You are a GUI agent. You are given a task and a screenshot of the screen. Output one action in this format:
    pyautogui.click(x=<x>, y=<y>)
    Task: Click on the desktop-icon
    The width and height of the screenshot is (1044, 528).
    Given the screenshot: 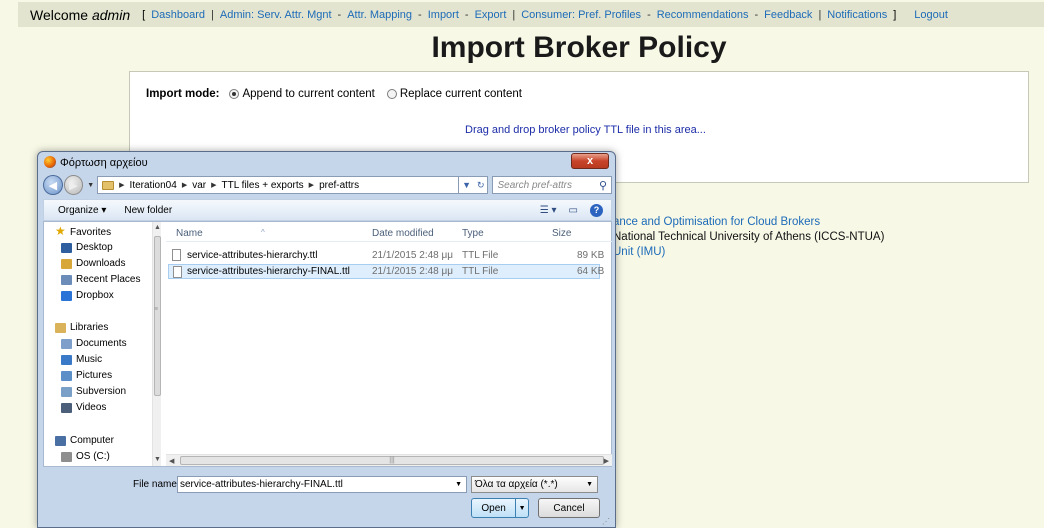 What is the action you would take?
    pyautogui.click(x=66, y=247)
    